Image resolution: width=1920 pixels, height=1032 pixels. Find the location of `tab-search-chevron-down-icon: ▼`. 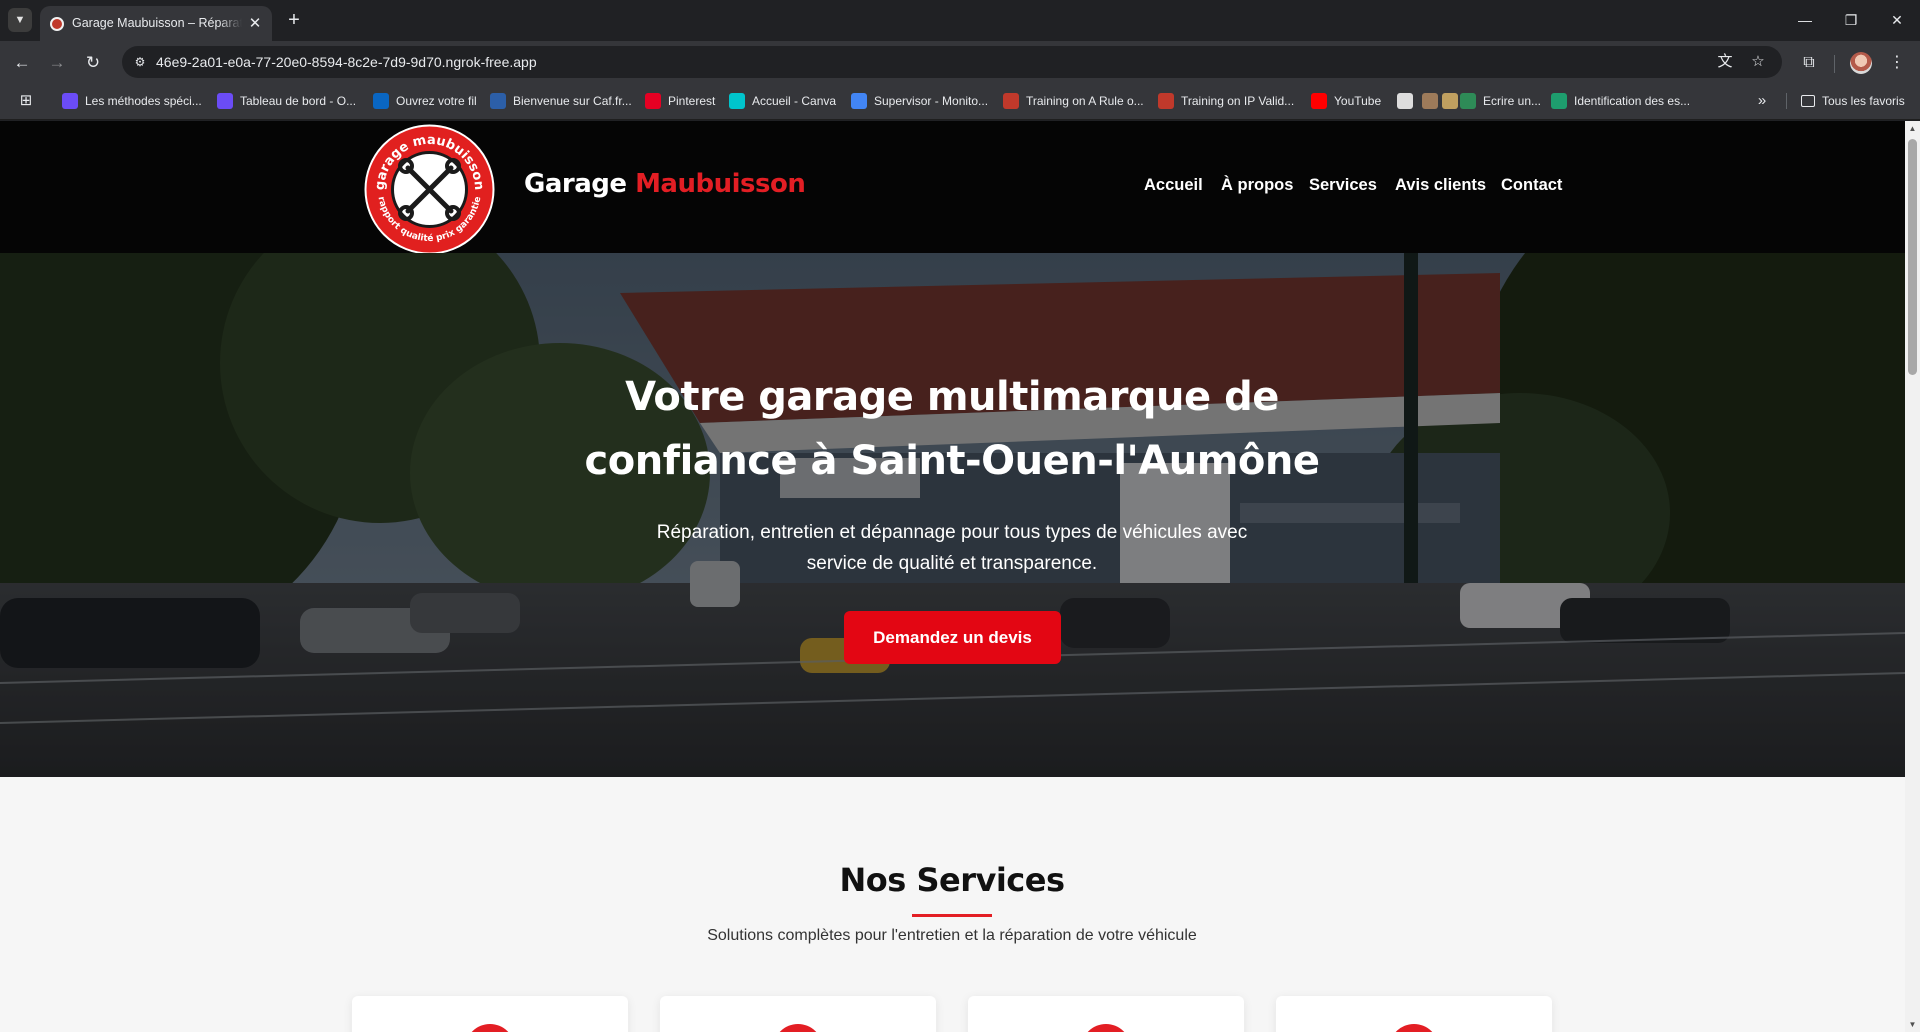

tab-search-chevron-down-icon: ▼ is located at coordinates (20, 20).